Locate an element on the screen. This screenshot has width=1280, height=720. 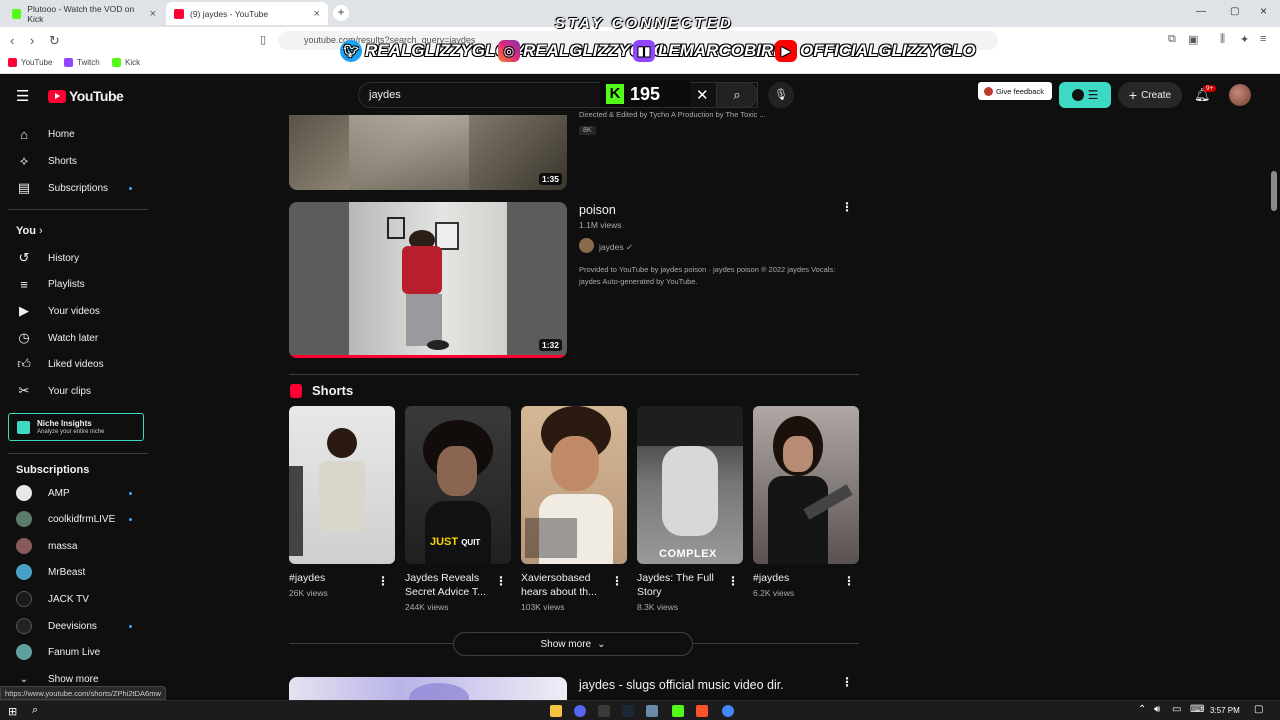
back-icon: ‹ is located at coordinates (12, 40).